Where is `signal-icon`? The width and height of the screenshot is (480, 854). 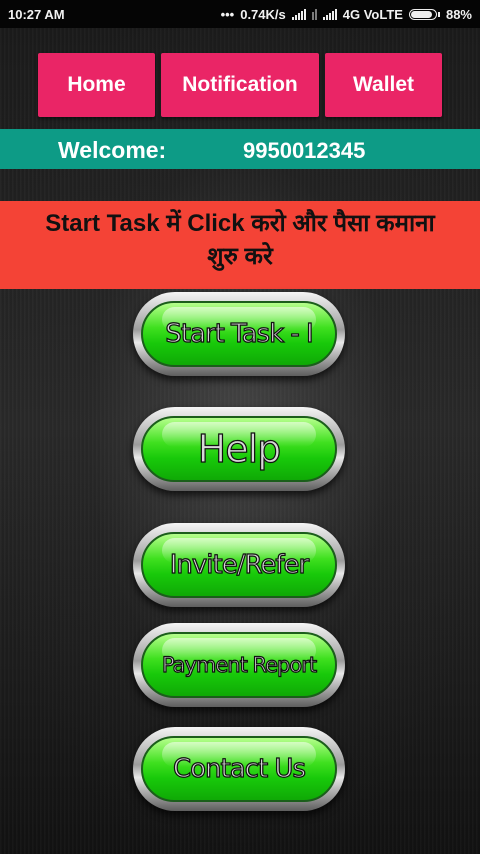 signal-icon is located at coordinates (298, 14).